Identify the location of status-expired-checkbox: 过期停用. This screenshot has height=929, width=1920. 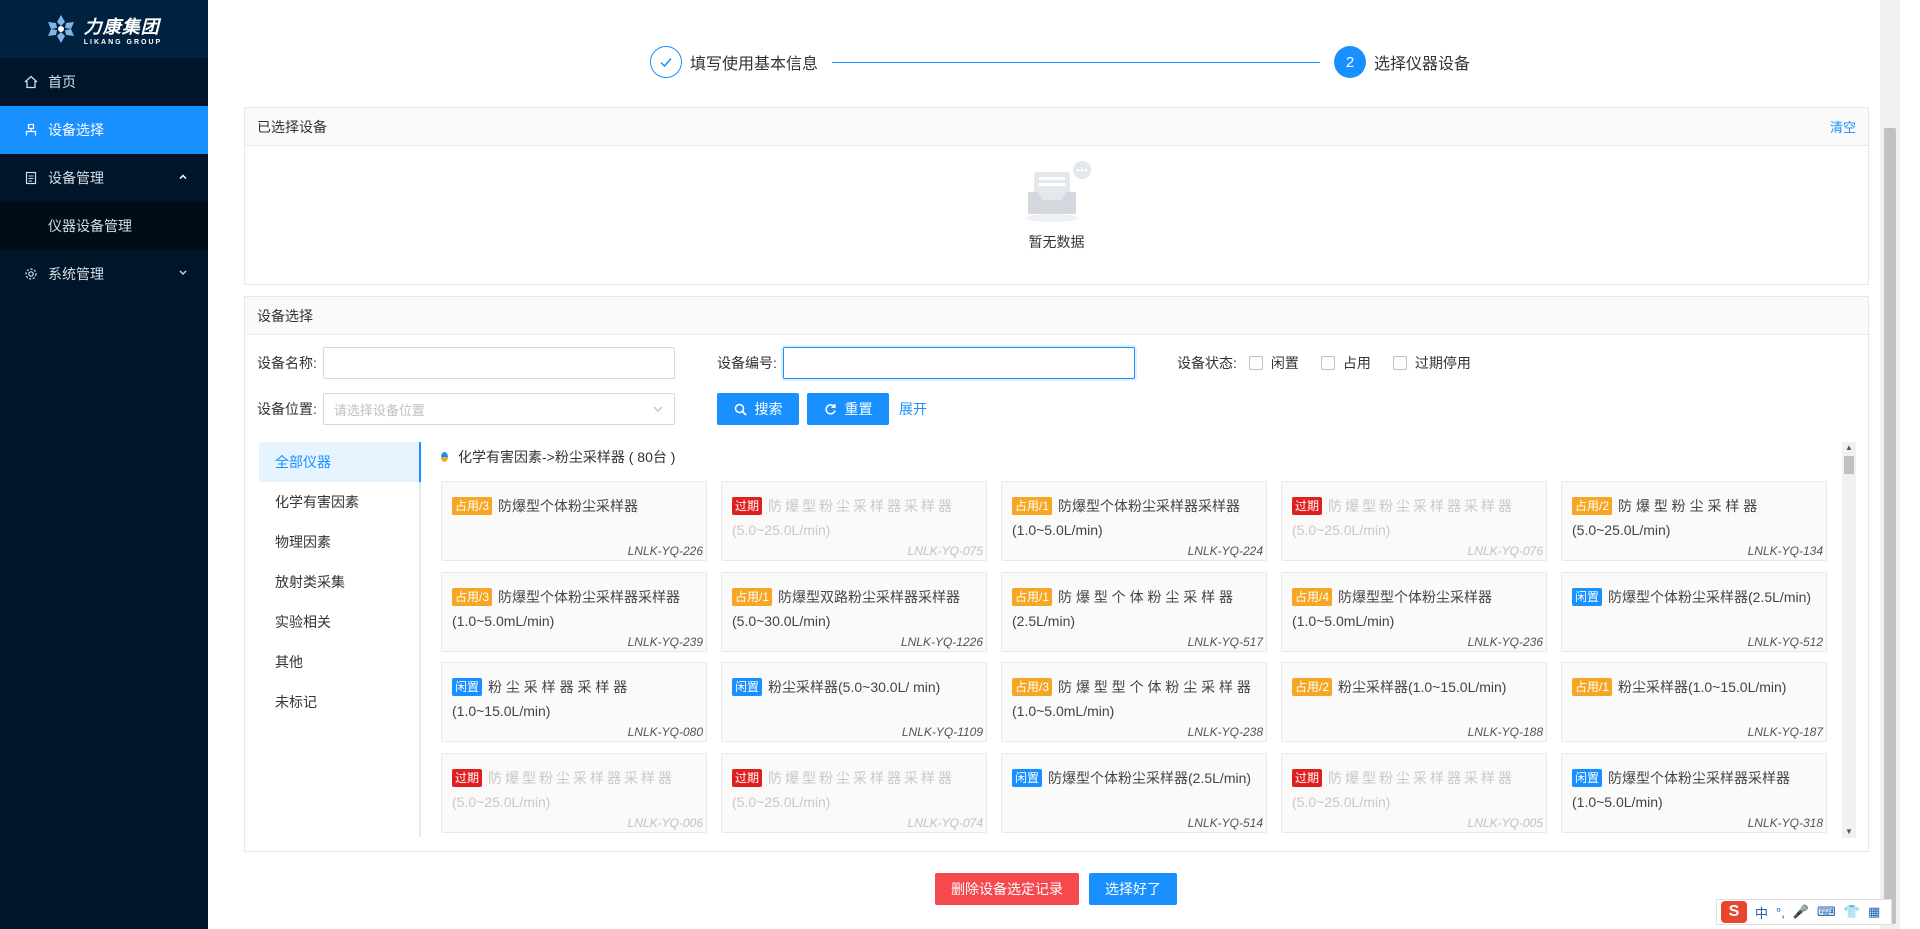
(1431, 363).